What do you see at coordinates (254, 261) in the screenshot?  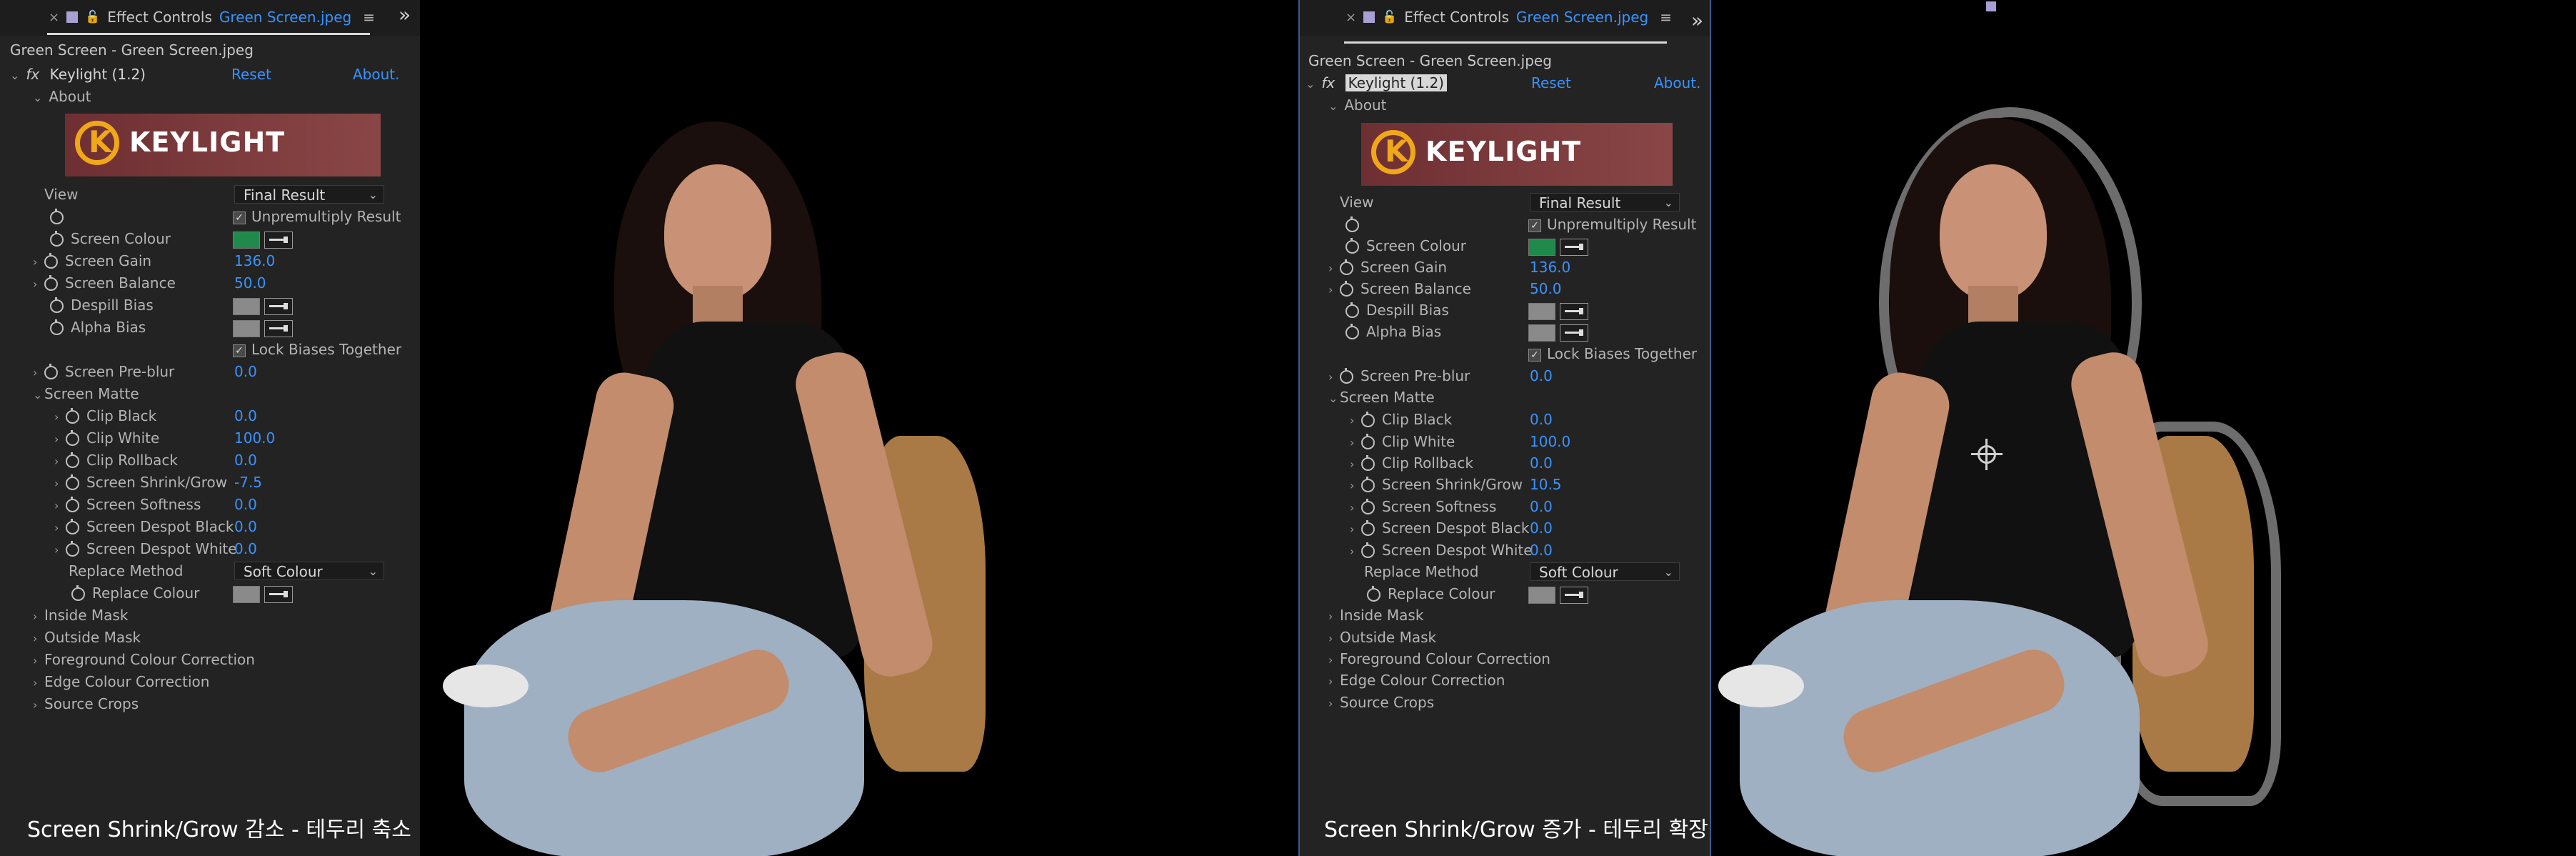 I see `screen-gain-value: 136.0` at bounding box center [254, 261].